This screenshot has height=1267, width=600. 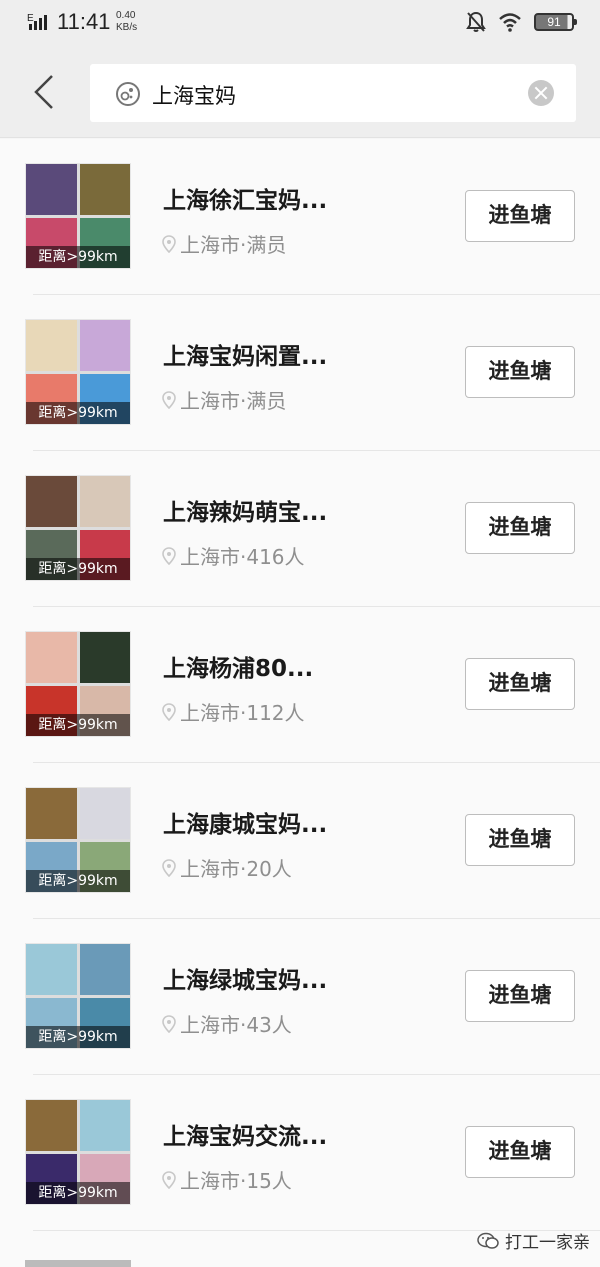 I want to click on group-meta: 上海市·112人, so click(x=233, y=711).